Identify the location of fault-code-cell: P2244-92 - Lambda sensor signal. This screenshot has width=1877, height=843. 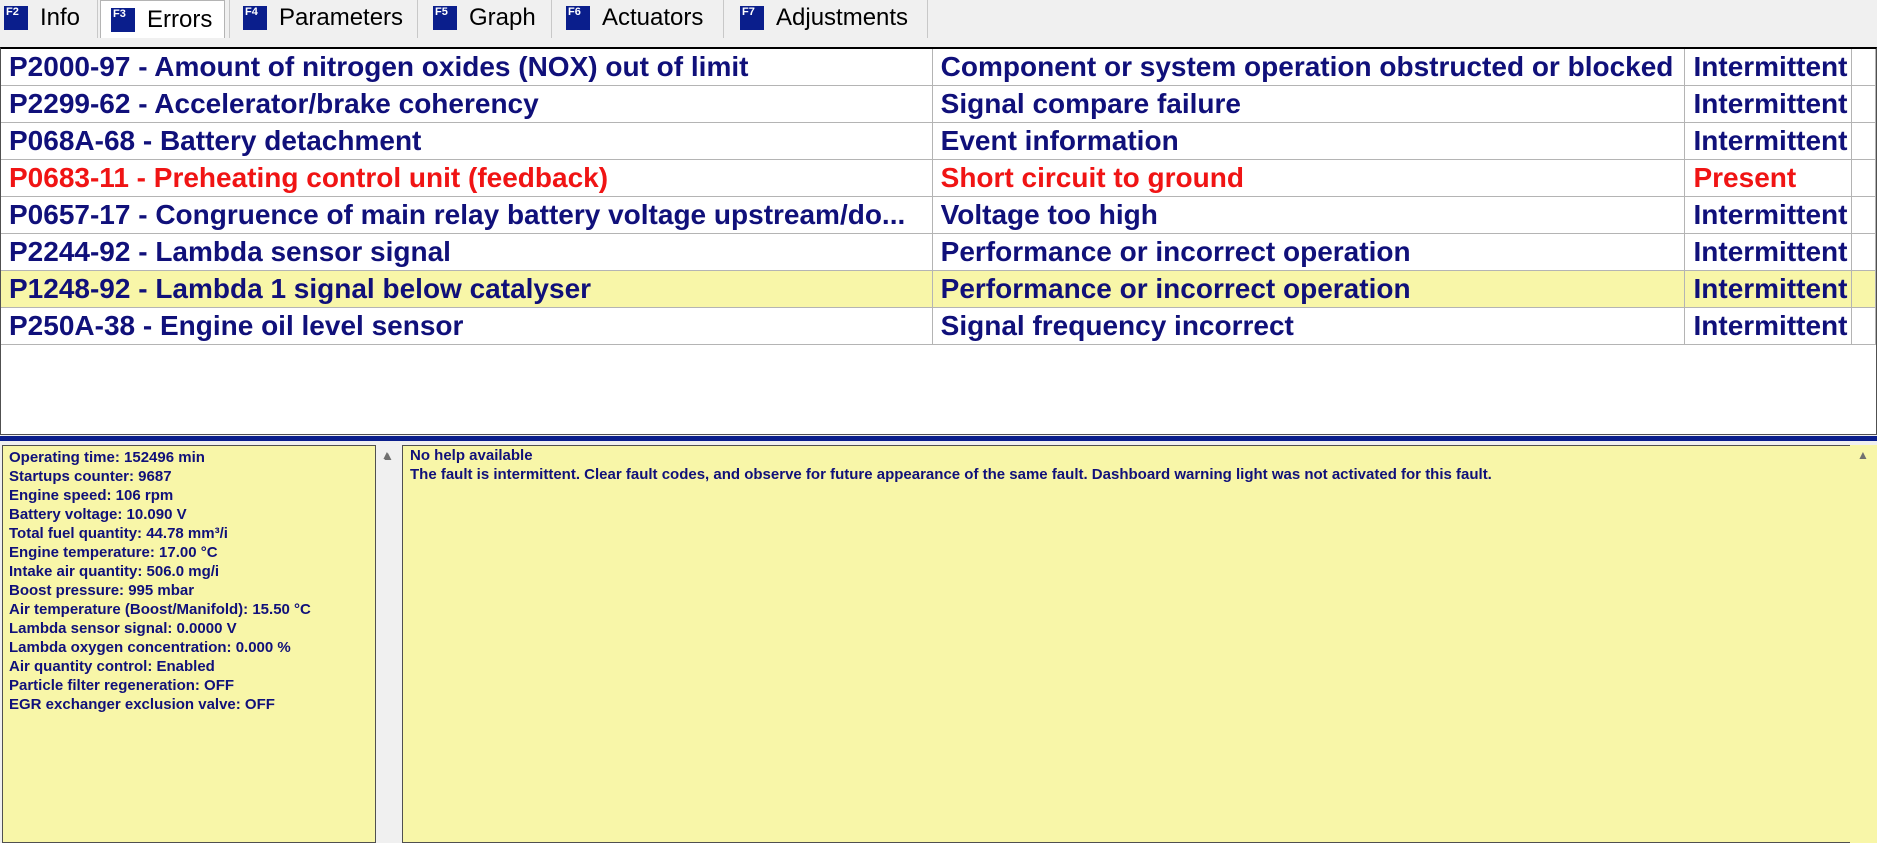
(467, 252).